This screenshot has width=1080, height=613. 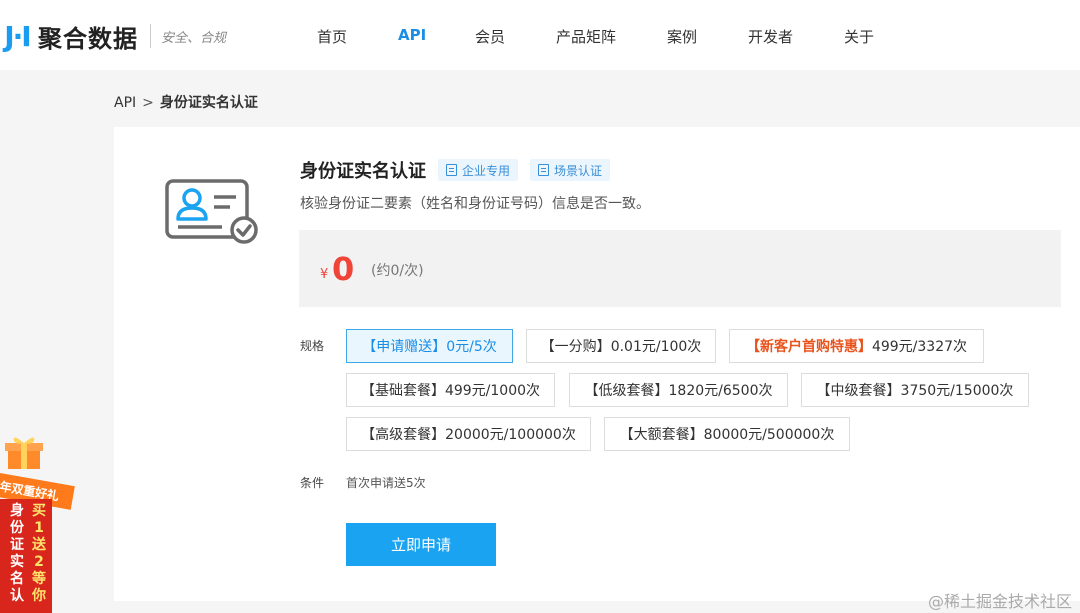 What do you see at coordinates (575, 347) in the screenshot?
I see `spec-option-tag: 【一分购】` at bounding box center [575, 347].